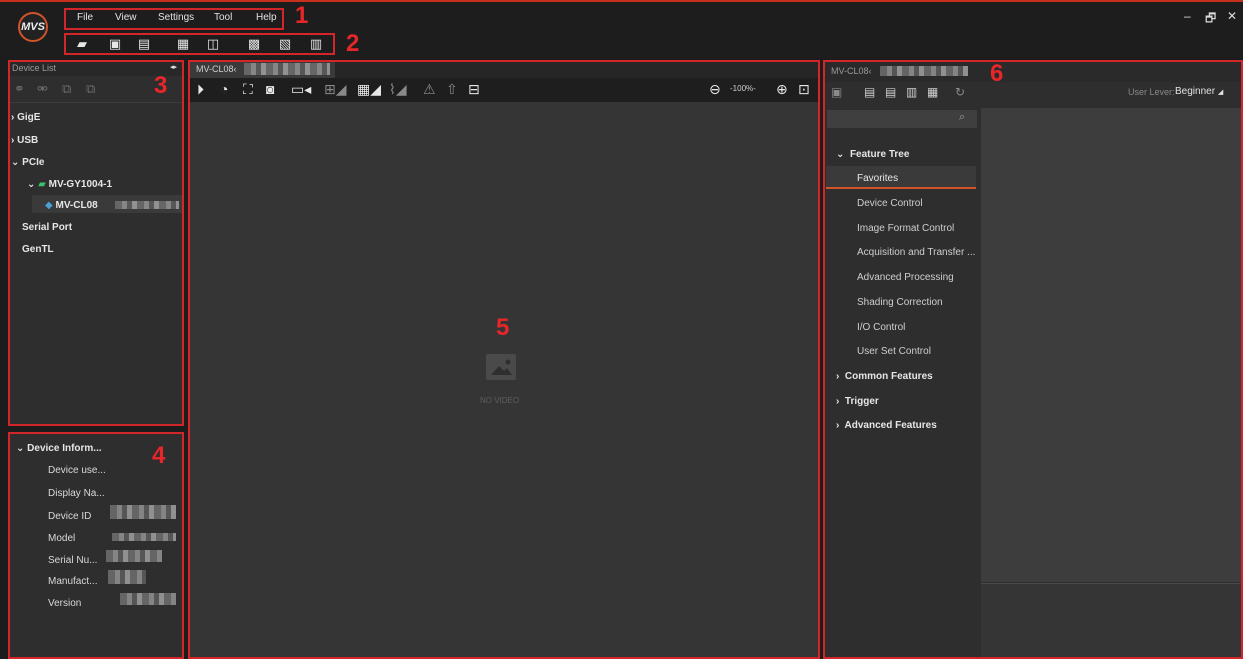  What do you see at coordinates (316, 43) in the screenshot?
I see `list-icon: ▥` at bounding box center [316, 43].